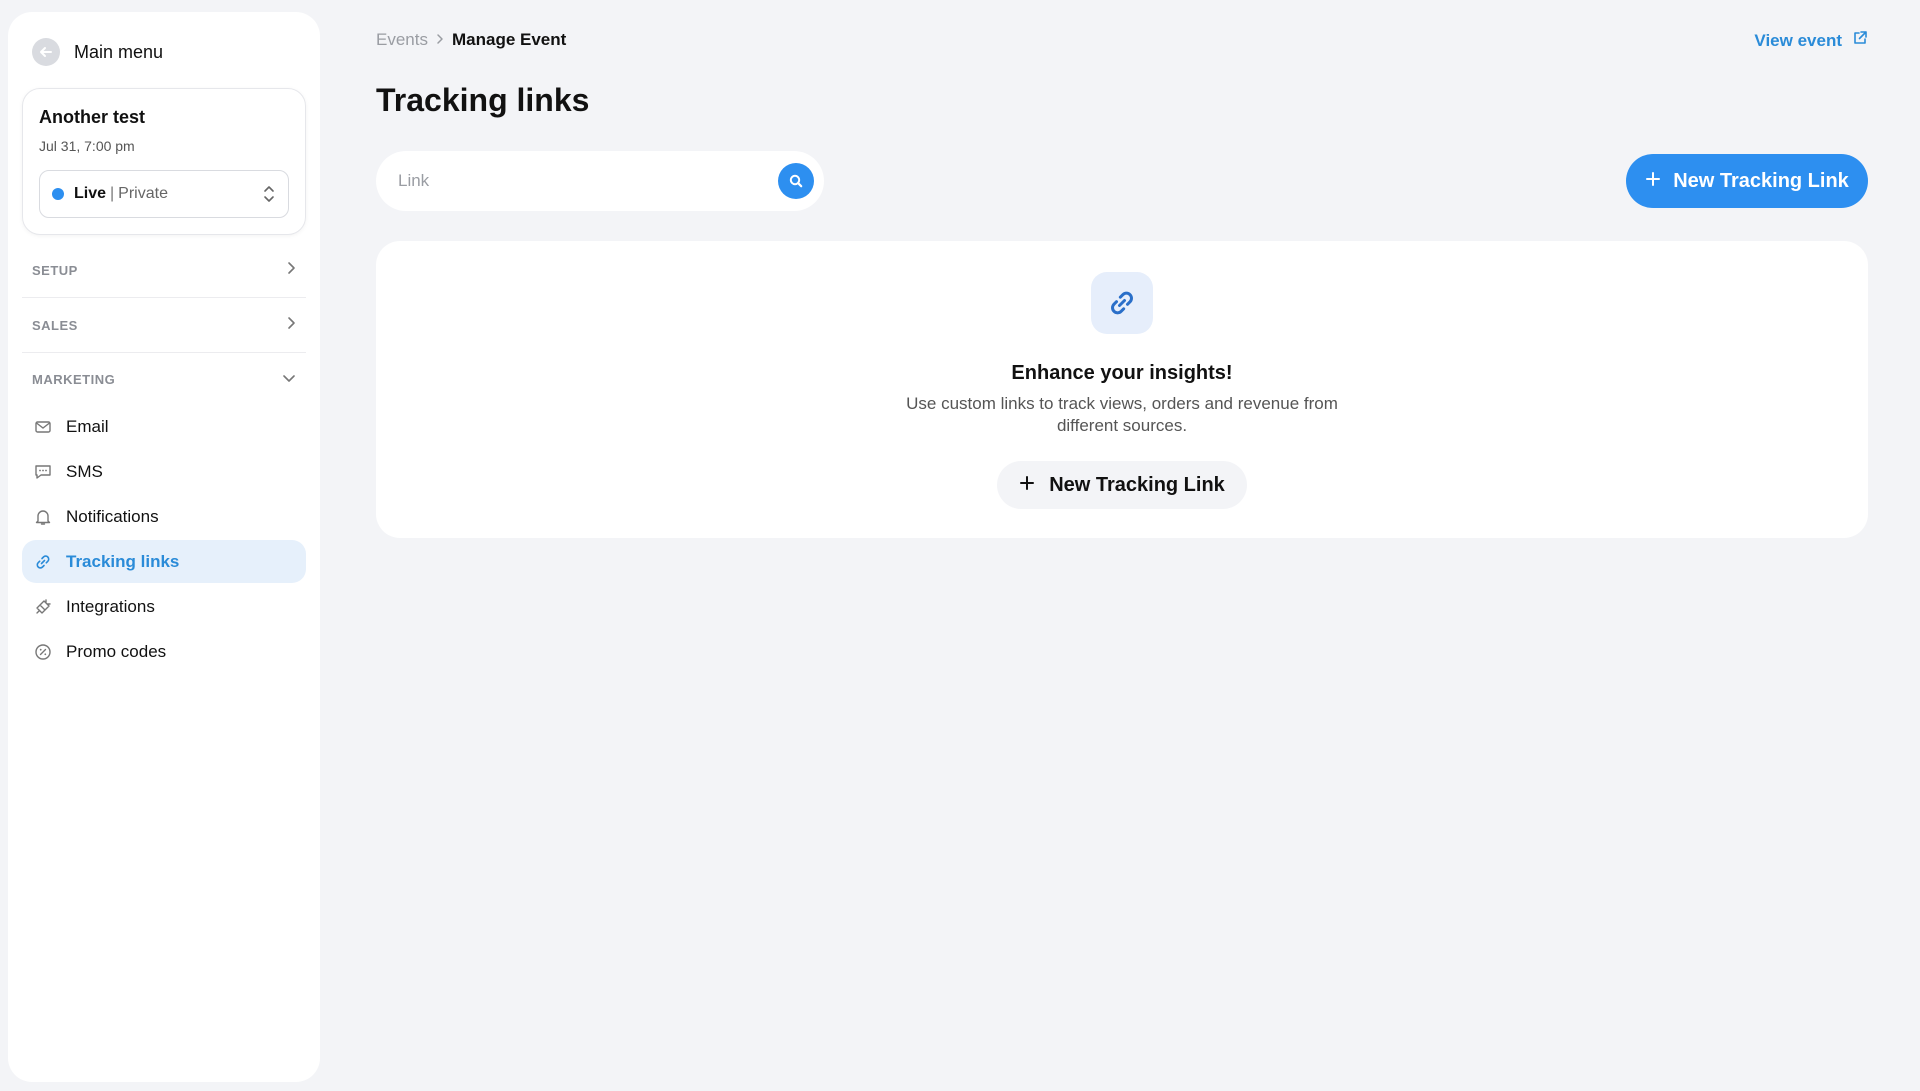 This screenshot has width=1920, height=1091. I want to click on chevron-up-down-icon, so click(269, 194).